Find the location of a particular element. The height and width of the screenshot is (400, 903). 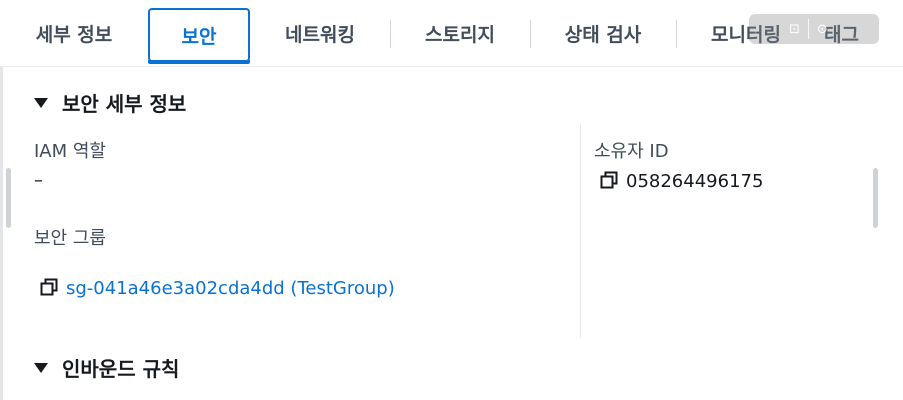

scrollbar-right is located at coordinates (875, 198).